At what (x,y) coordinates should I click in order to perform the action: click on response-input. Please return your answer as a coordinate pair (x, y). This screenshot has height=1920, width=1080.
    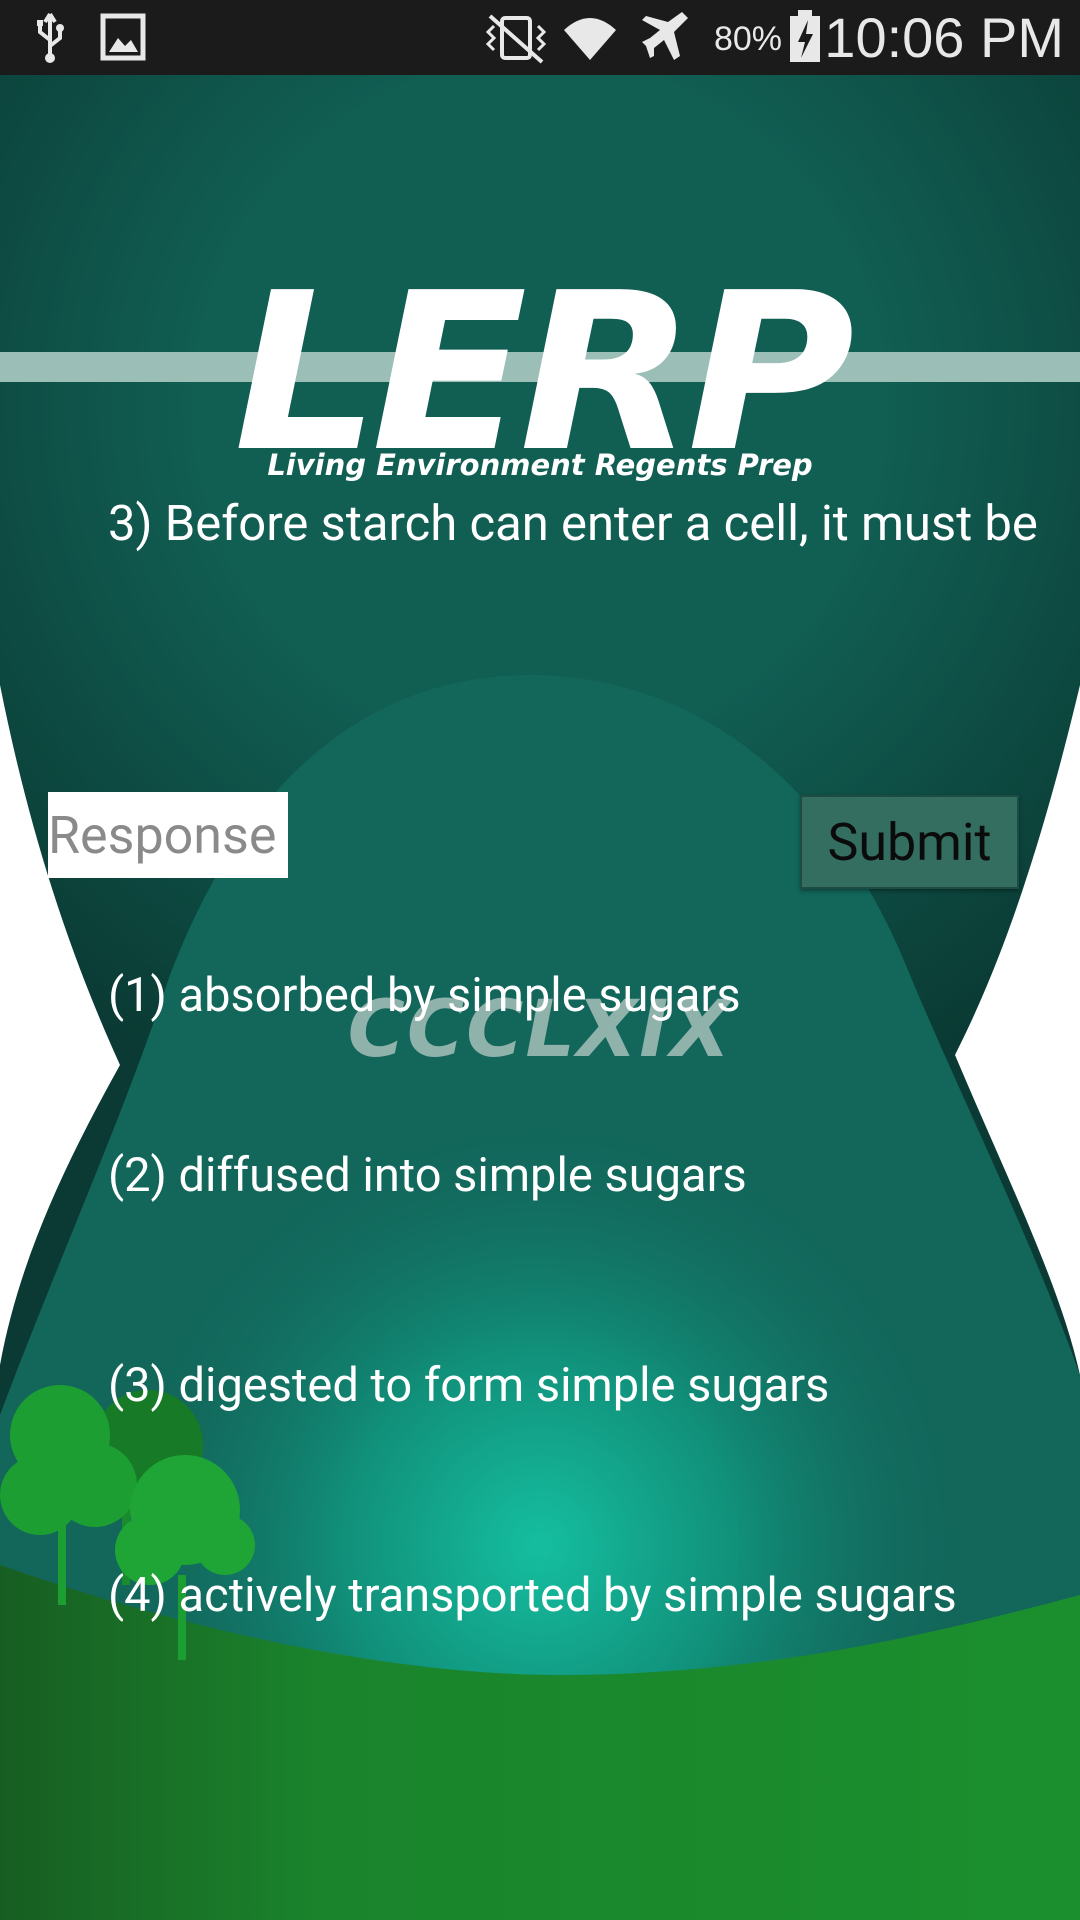
    Looking at the image, I should click on (168, 835).